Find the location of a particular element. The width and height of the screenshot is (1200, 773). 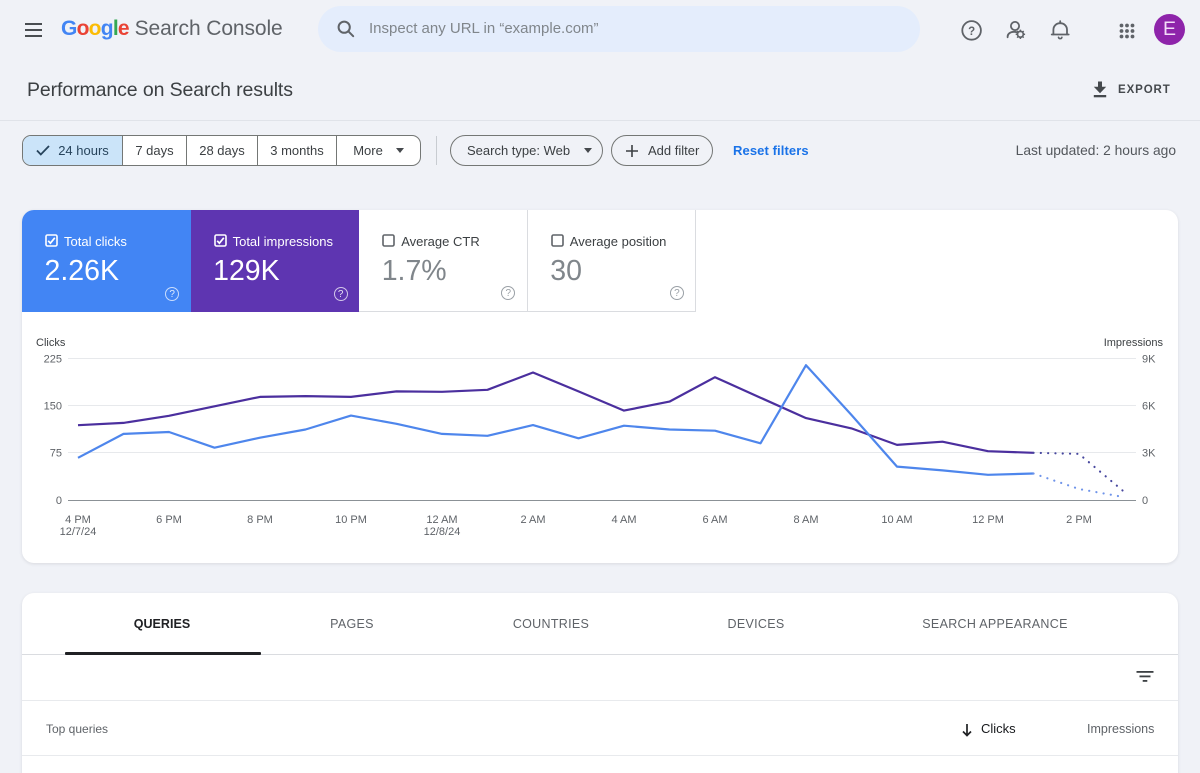

svg-text: 12/8/24 is located at coordinates (442, 532).